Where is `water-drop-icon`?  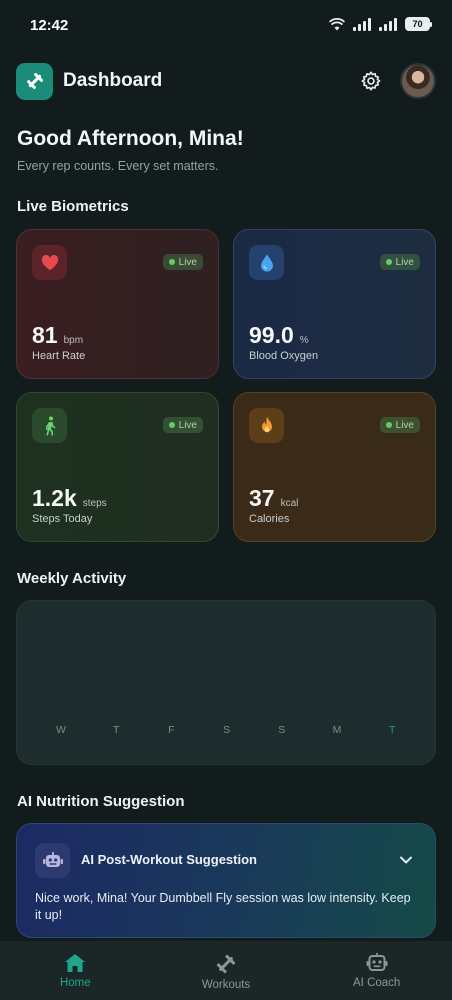 water-drop-icon is located at coordinates (266, 262).